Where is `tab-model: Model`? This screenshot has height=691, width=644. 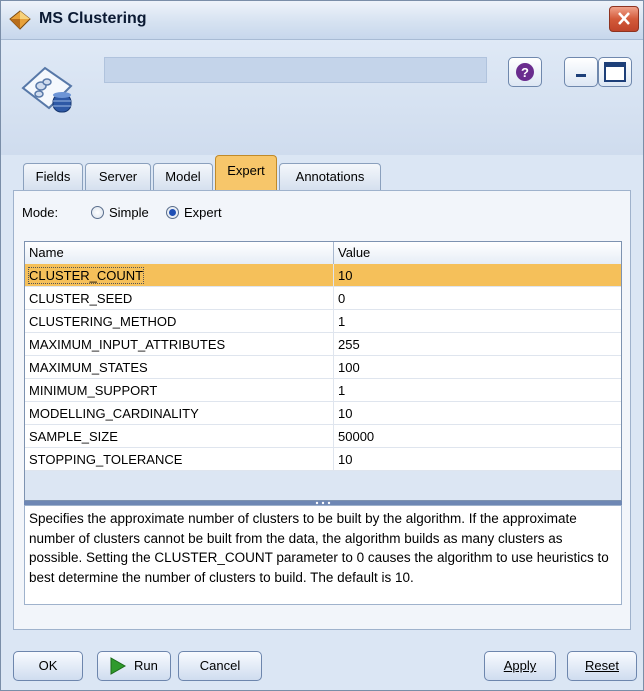
tab-model: Model is located at coordinates (183, 177).